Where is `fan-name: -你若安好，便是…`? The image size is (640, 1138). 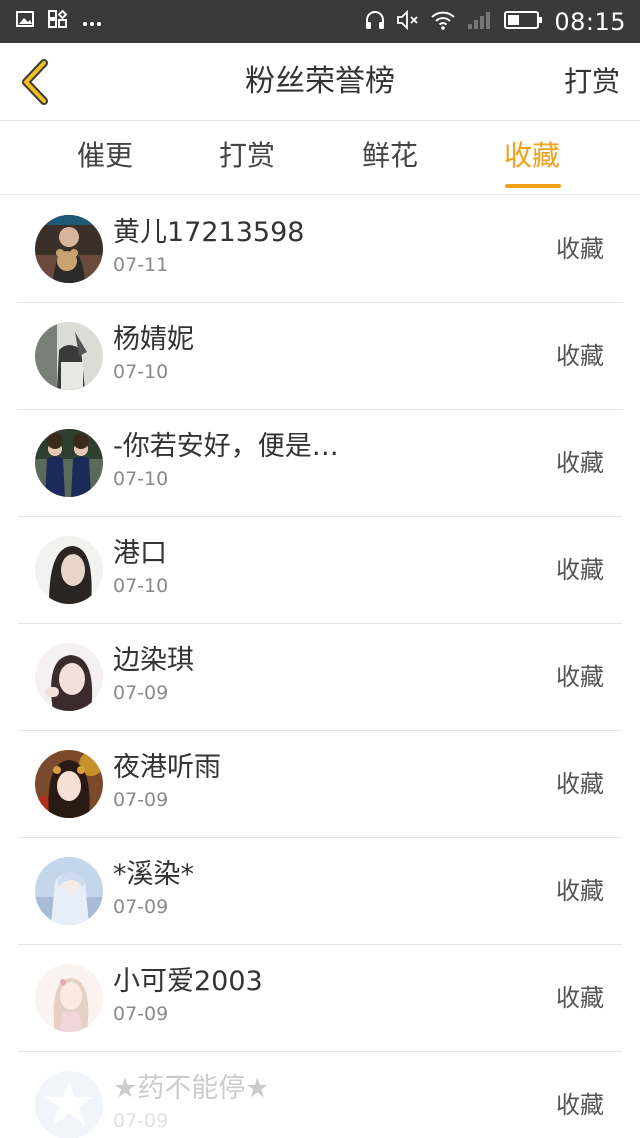
fan-name: -你若安好，便是… is located at coordinates (226, 446).